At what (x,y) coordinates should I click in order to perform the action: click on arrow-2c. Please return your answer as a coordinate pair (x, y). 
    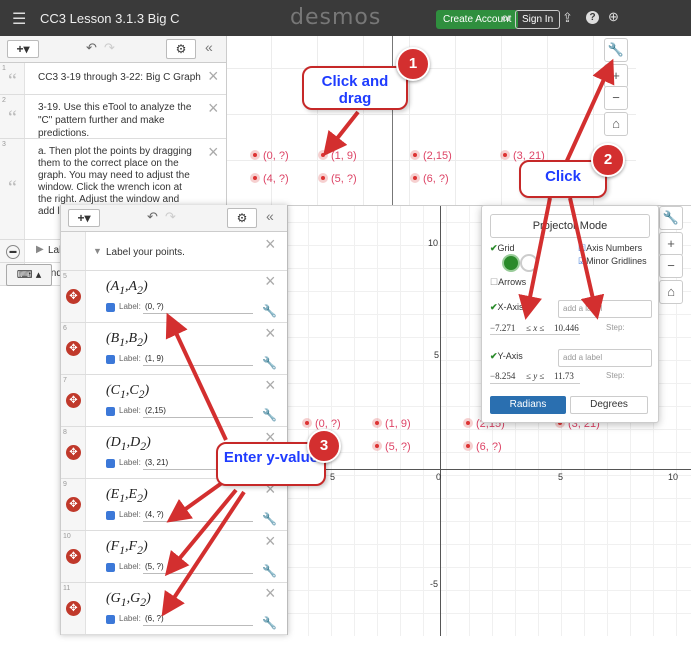
    Looking at the image, I should click on (586, 258).